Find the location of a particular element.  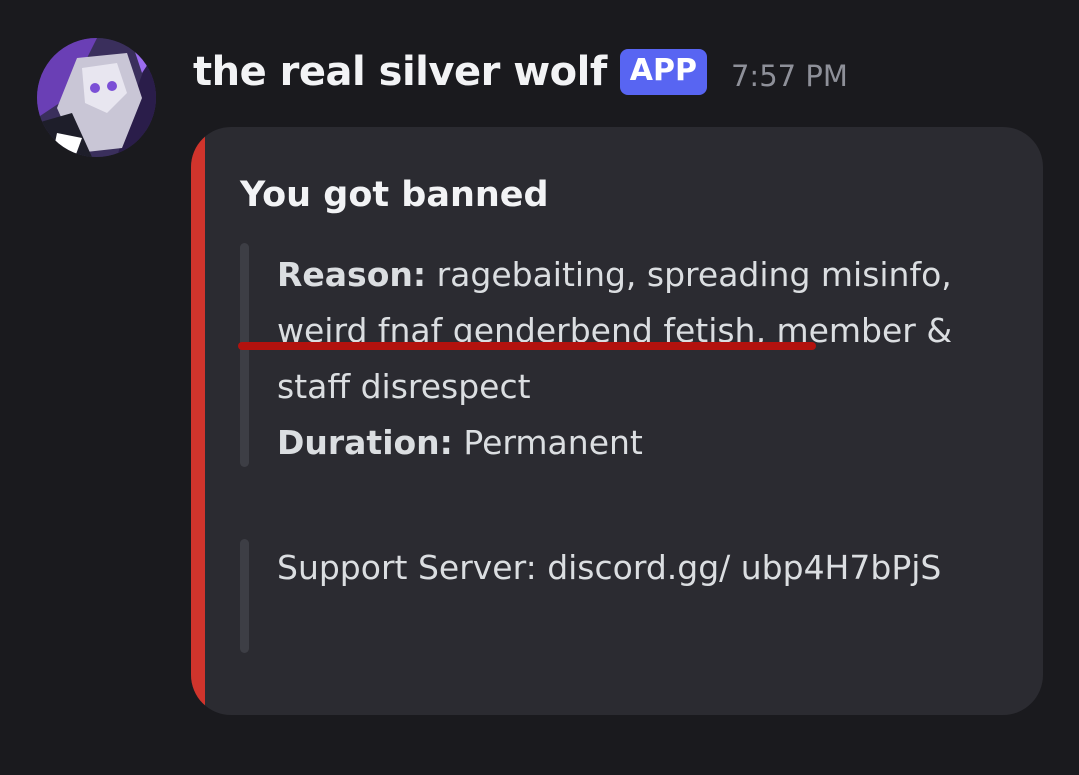

reason-label: Reason: is located at coordinates (352, 274).